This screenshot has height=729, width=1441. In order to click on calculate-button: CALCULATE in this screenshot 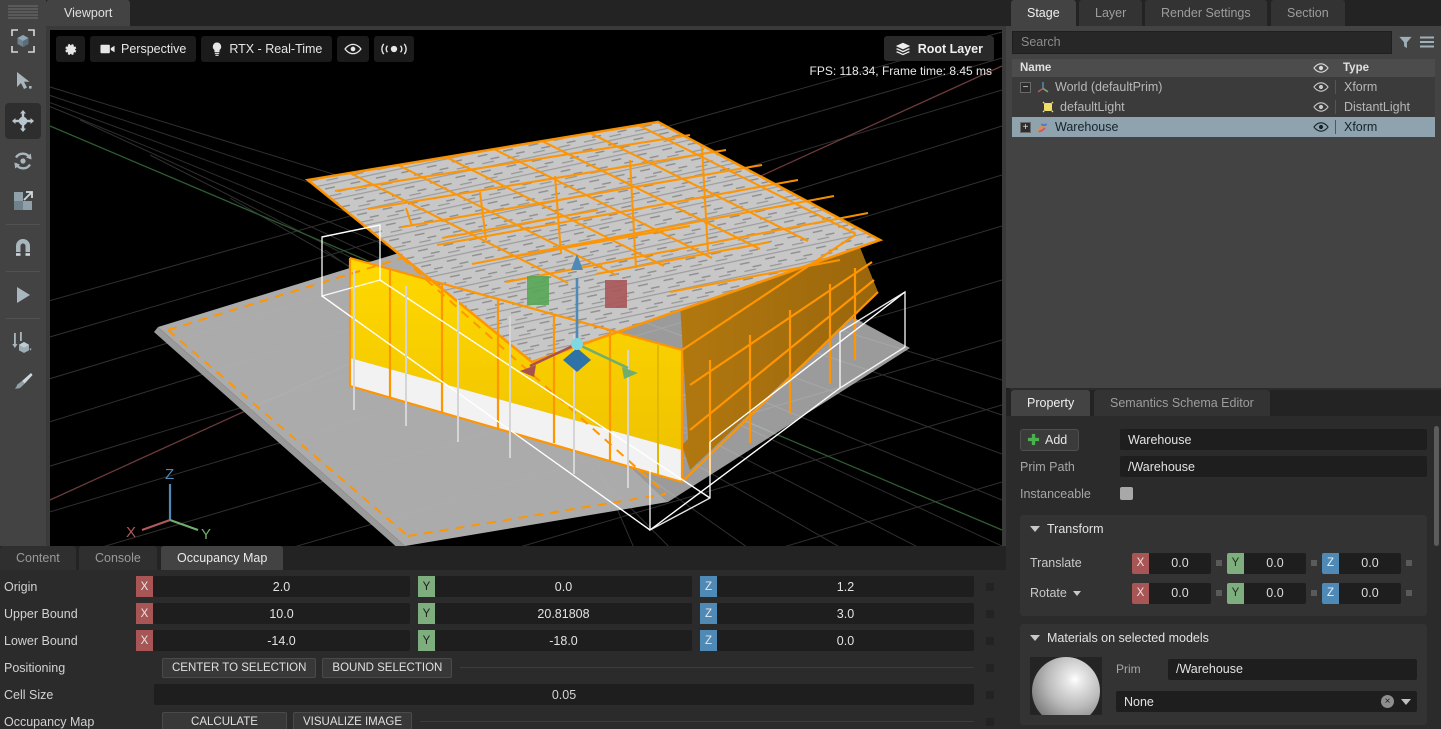, I will do `click(224, 720)`.